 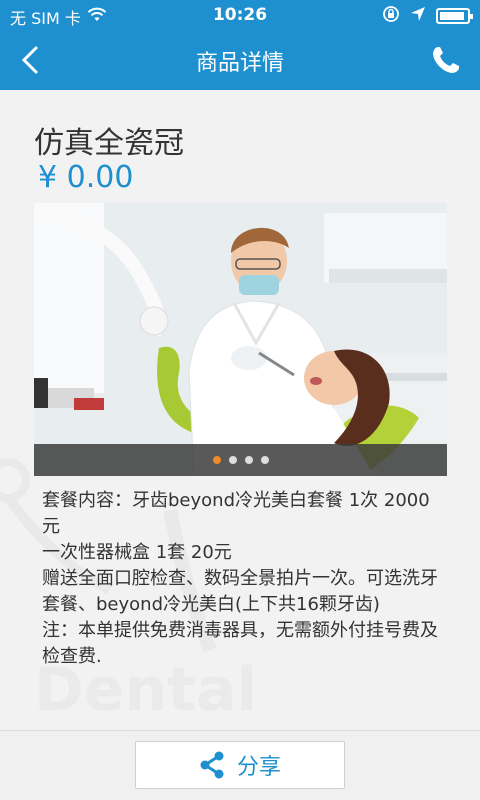 What do you see at coordinates (240, 15) in the screenshot?
I see `status-bar: 无 SIM 卡 10:26` at bounding box center [240, 15].